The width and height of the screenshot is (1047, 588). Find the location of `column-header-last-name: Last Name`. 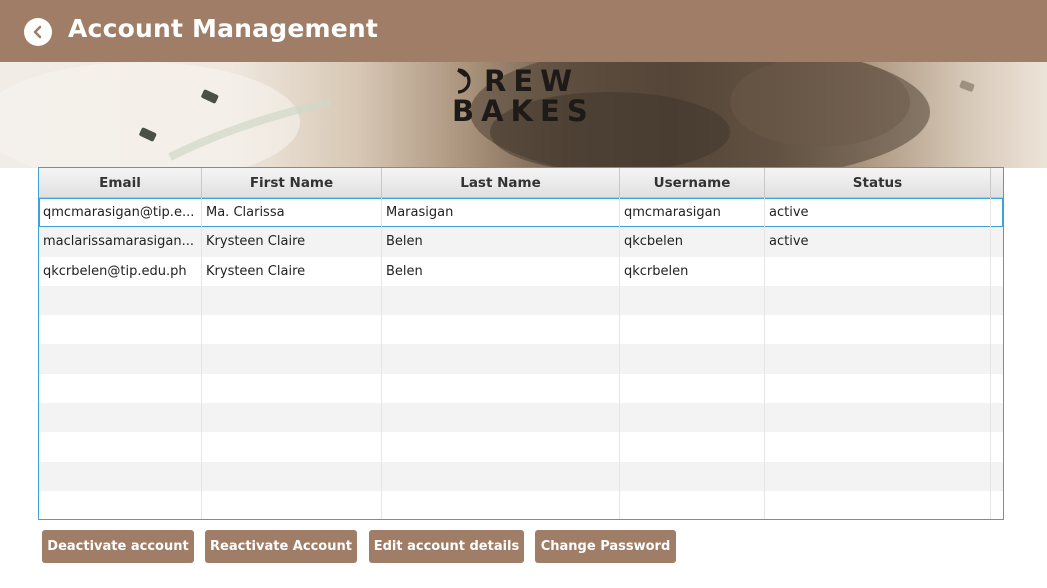

column-header-last-name: Last Name is located at coordinates (501, 183).